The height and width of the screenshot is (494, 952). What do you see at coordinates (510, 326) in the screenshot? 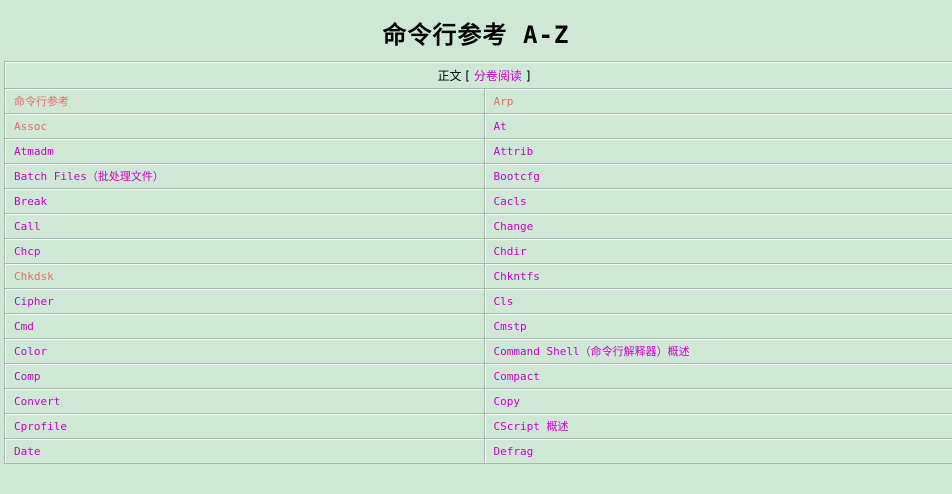
I see `command-link: Cmstp` at bounding box center [510, 326].